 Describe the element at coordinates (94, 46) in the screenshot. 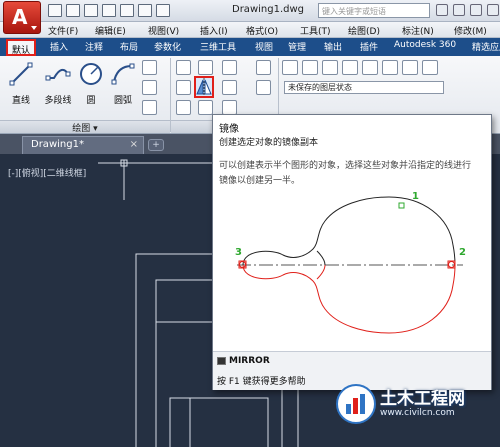

I see `tab-annotate: 注释` at that location.